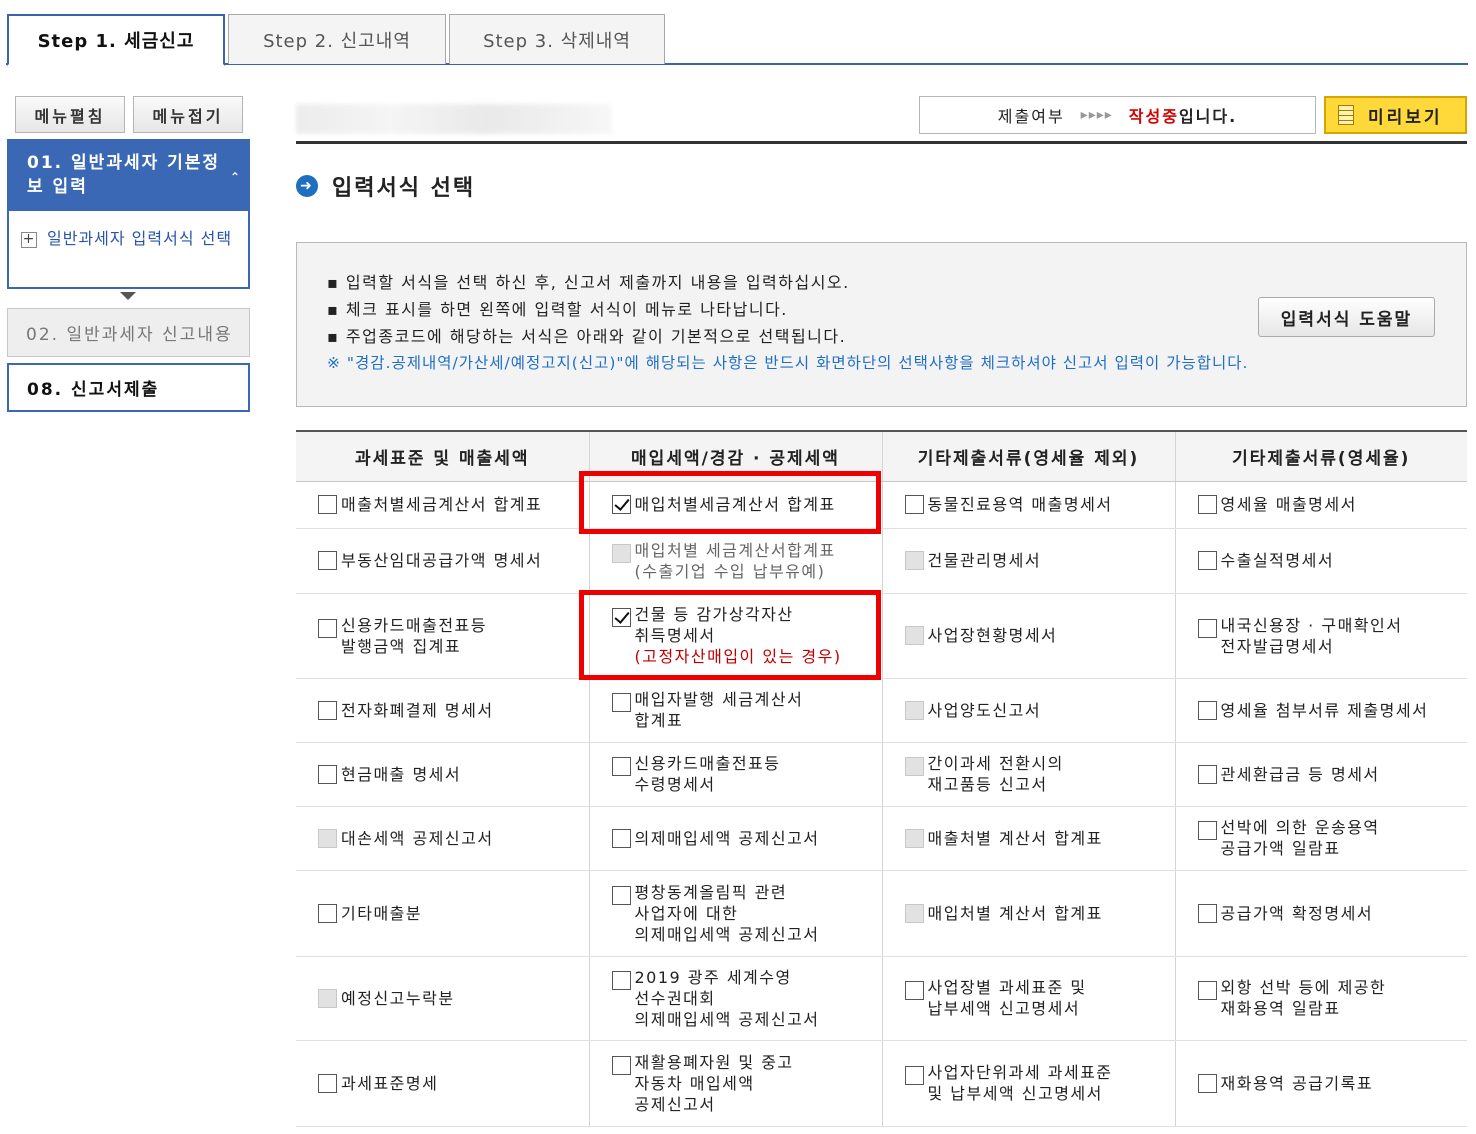 The image size is (1476, 1134). I want to click on sidebar-item-input-form: + 일반과세자 입력서식 선택, so click(128, 231).